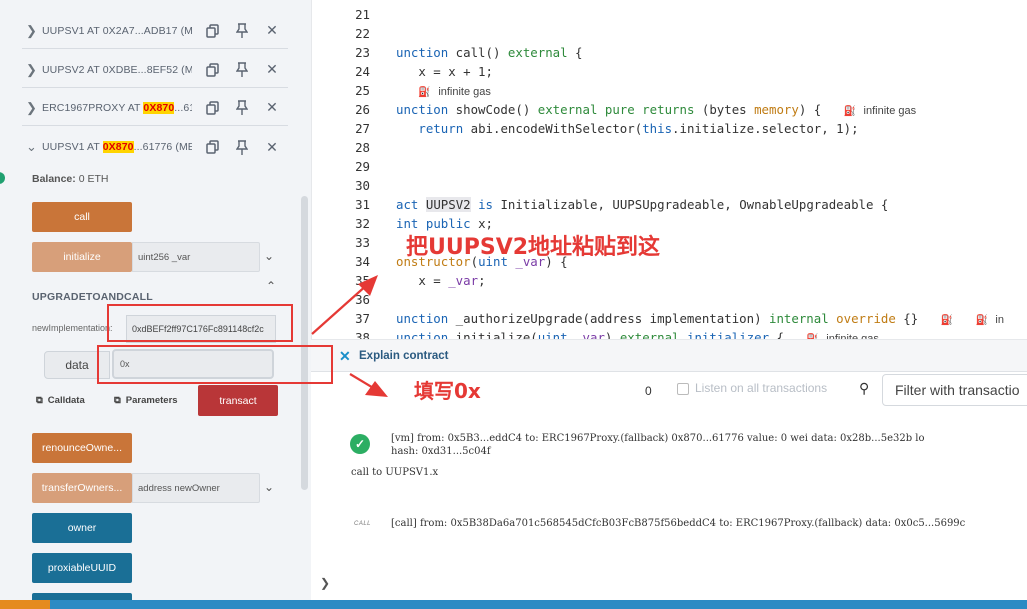  I want to click on filter-input: Filter with transactio, so click(954, 390).